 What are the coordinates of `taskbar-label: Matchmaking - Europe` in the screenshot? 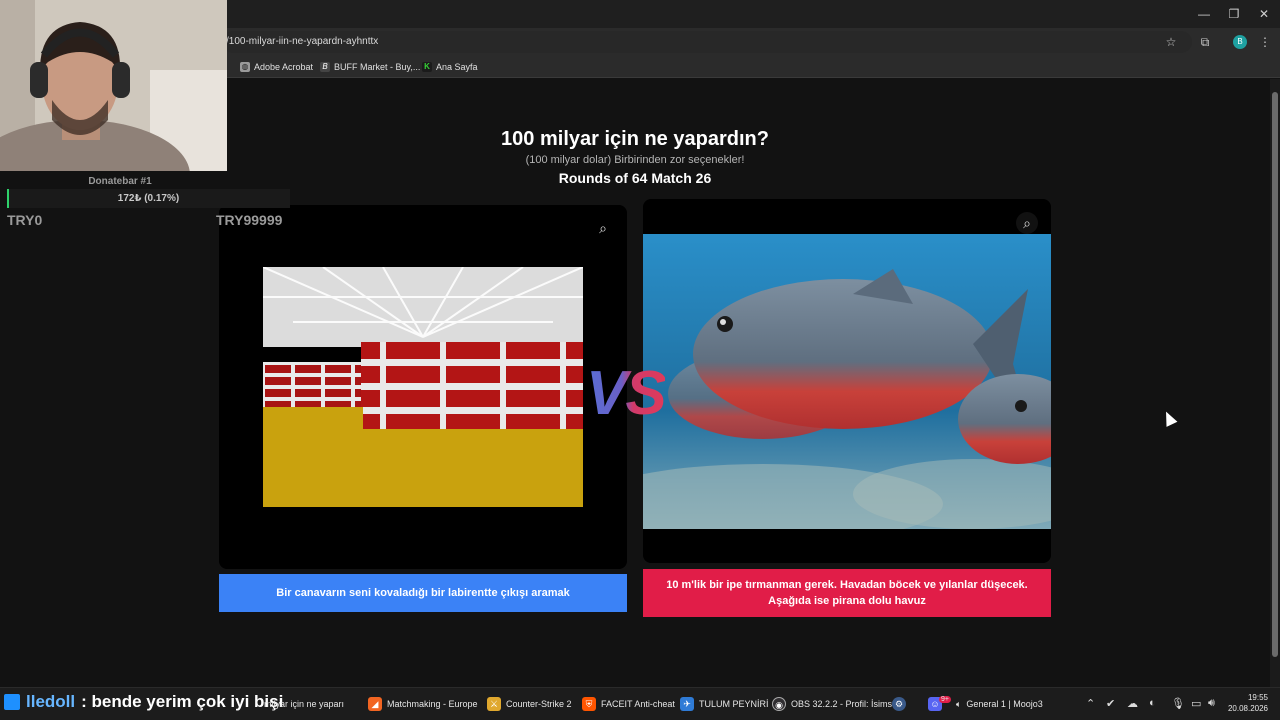 It's located at (432, 704).